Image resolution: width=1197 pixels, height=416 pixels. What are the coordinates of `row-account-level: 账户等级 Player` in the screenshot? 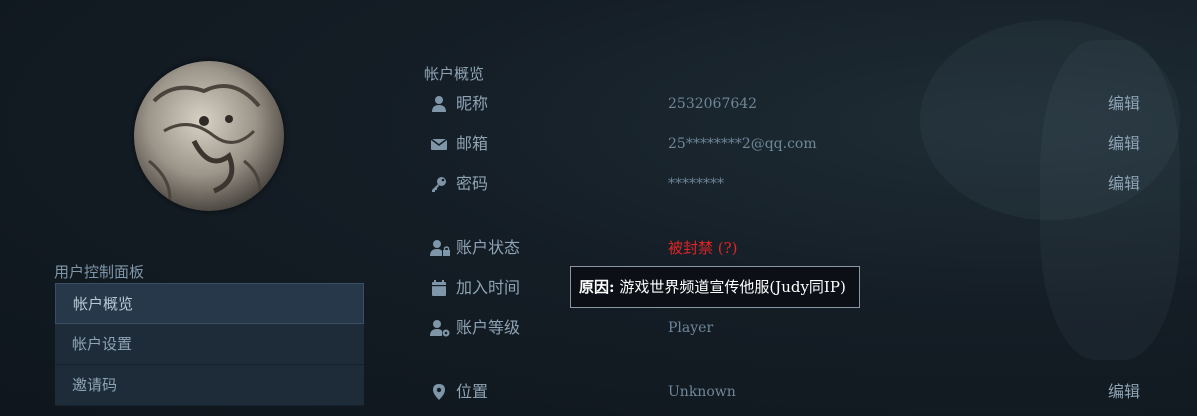 It's located at (785, 328).